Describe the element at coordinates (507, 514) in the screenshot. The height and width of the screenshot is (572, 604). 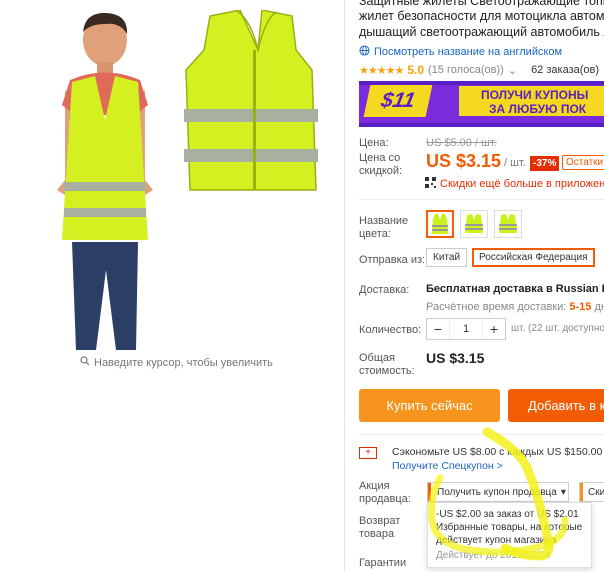
I see `popup-coupon-value: -US $2.00 за заказ от US $2.01` at that location.